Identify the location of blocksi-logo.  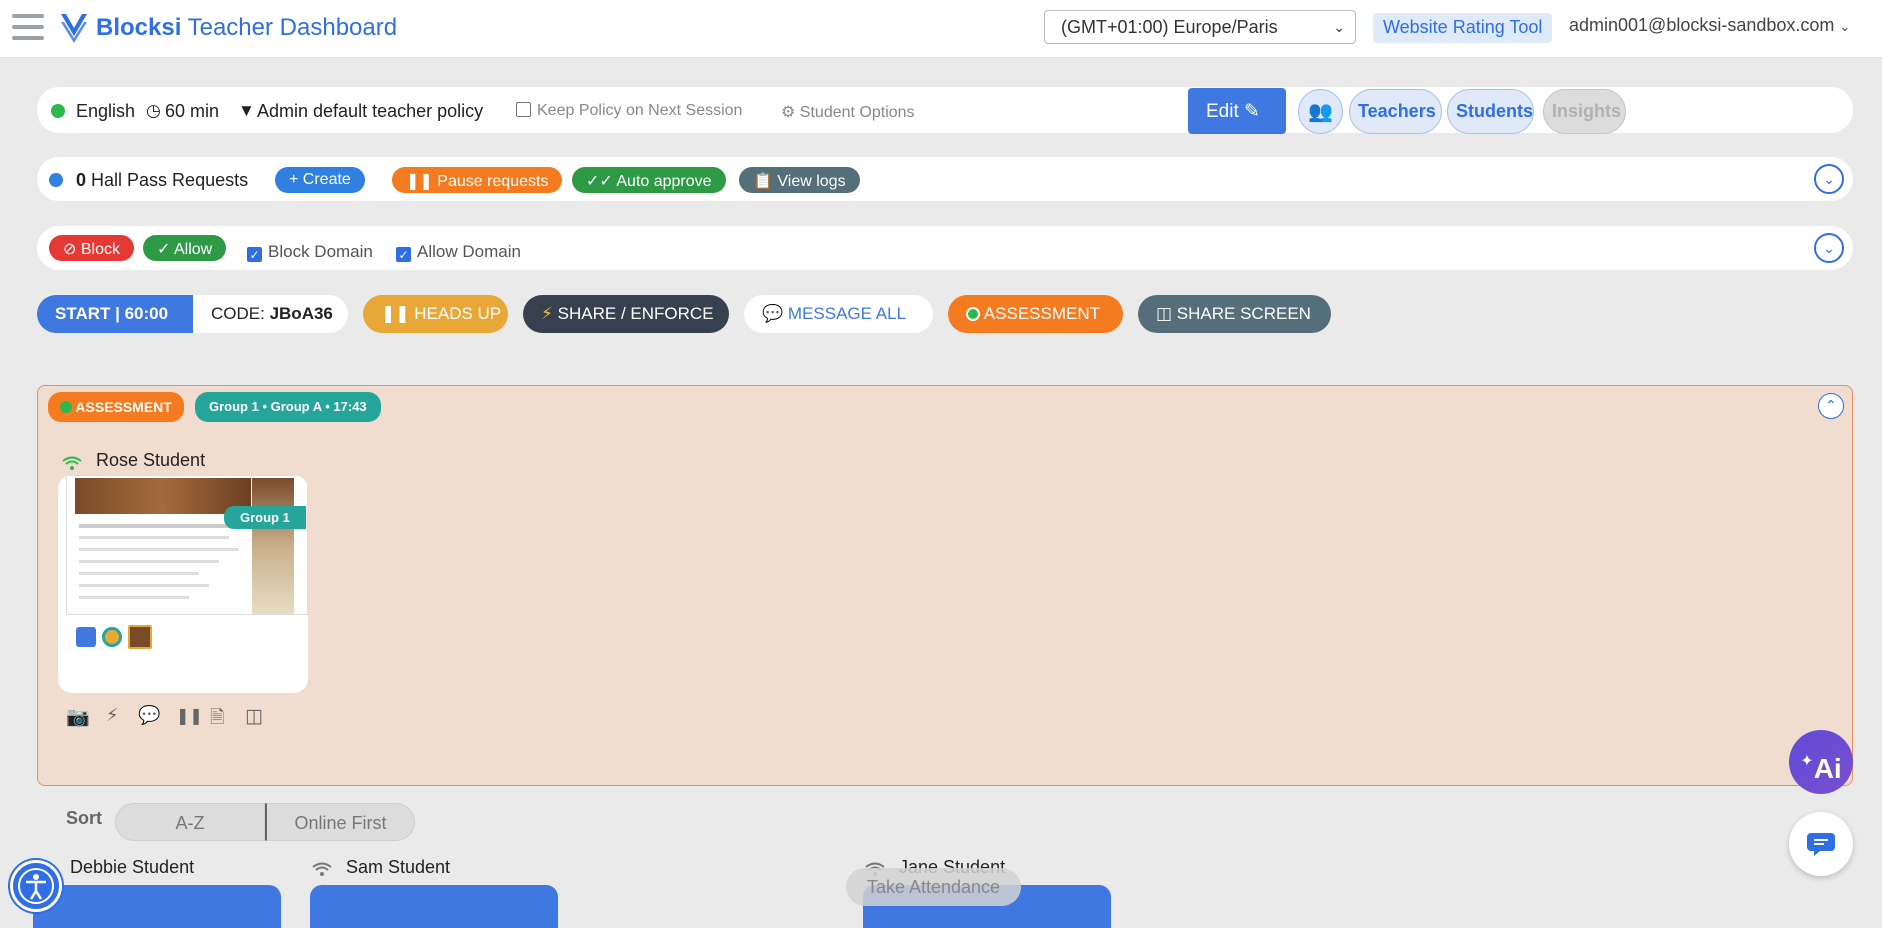
(74, 28).